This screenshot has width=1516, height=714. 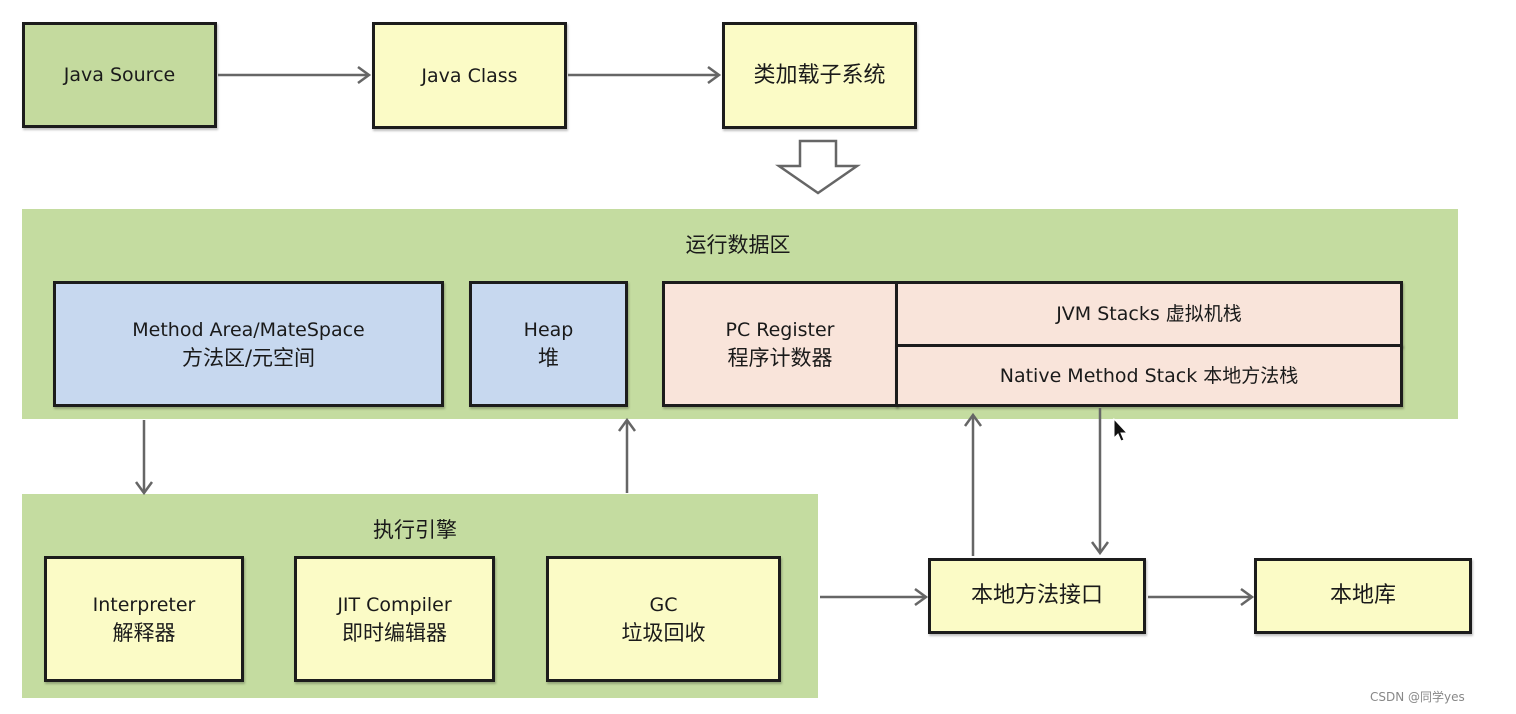 I want to click on arrow-interface-to-library, so click(x=1201, y=597).